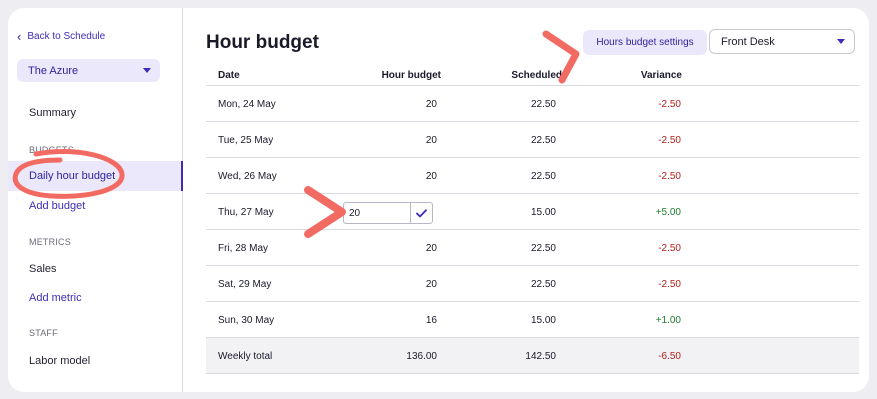 The image size is (877, 399). I want to click on row-date: Sat, 29 May, so click(245, 284).